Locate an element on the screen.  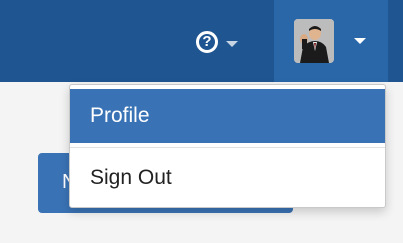
help-dropdown-toggle: ? is located at coordinates (226, 43).